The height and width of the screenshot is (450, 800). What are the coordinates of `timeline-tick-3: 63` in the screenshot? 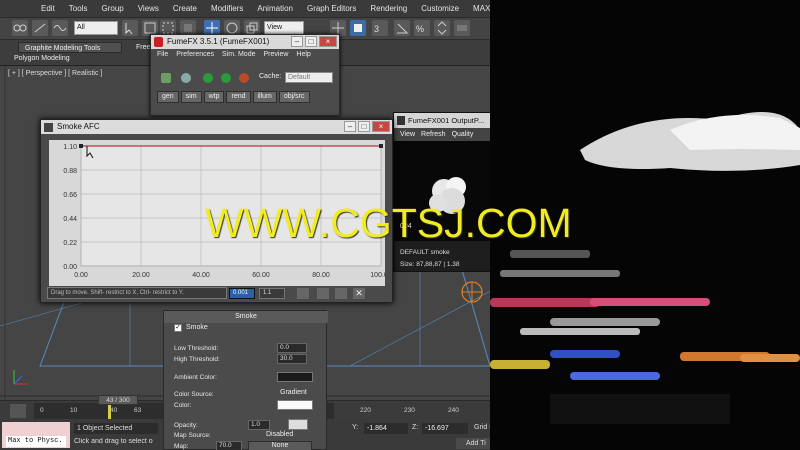 It's located at (138, 410).